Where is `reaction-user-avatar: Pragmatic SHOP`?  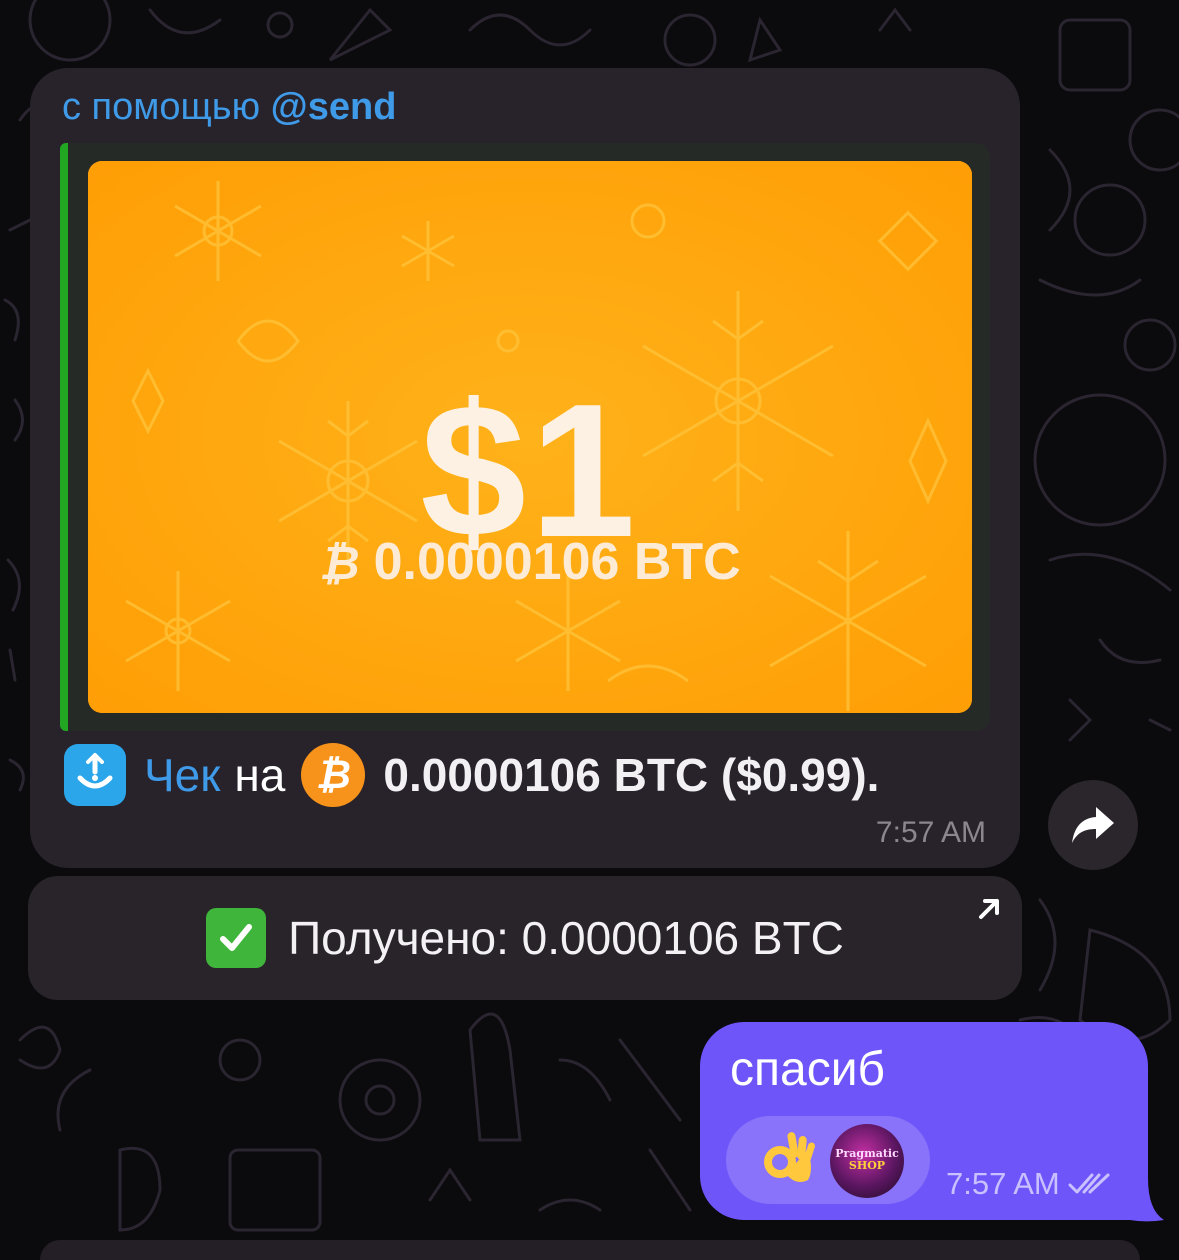 reaction-user-avatar: Pragmatic SHOP is located at coordinates (867, 1161).